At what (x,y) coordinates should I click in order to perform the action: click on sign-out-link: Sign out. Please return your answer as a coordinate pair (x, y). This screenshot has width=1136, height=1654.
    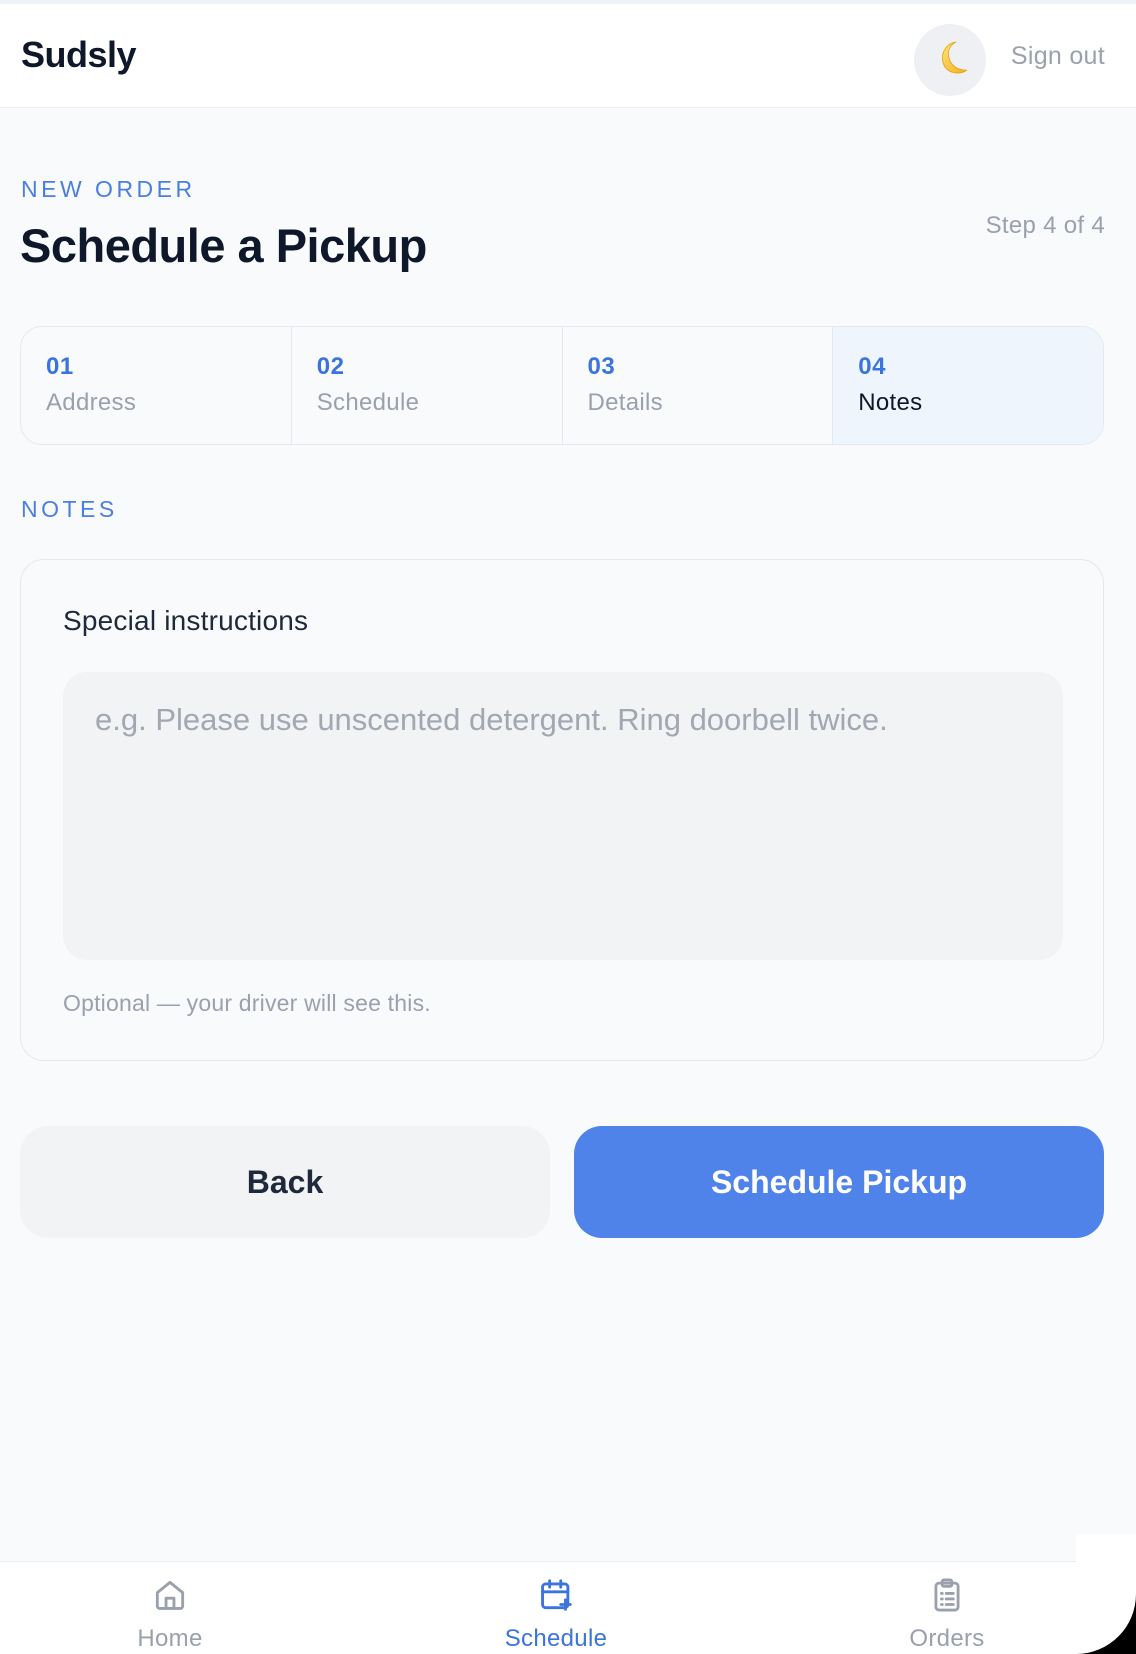
    Looking at the image, I should click on (1058, 56).